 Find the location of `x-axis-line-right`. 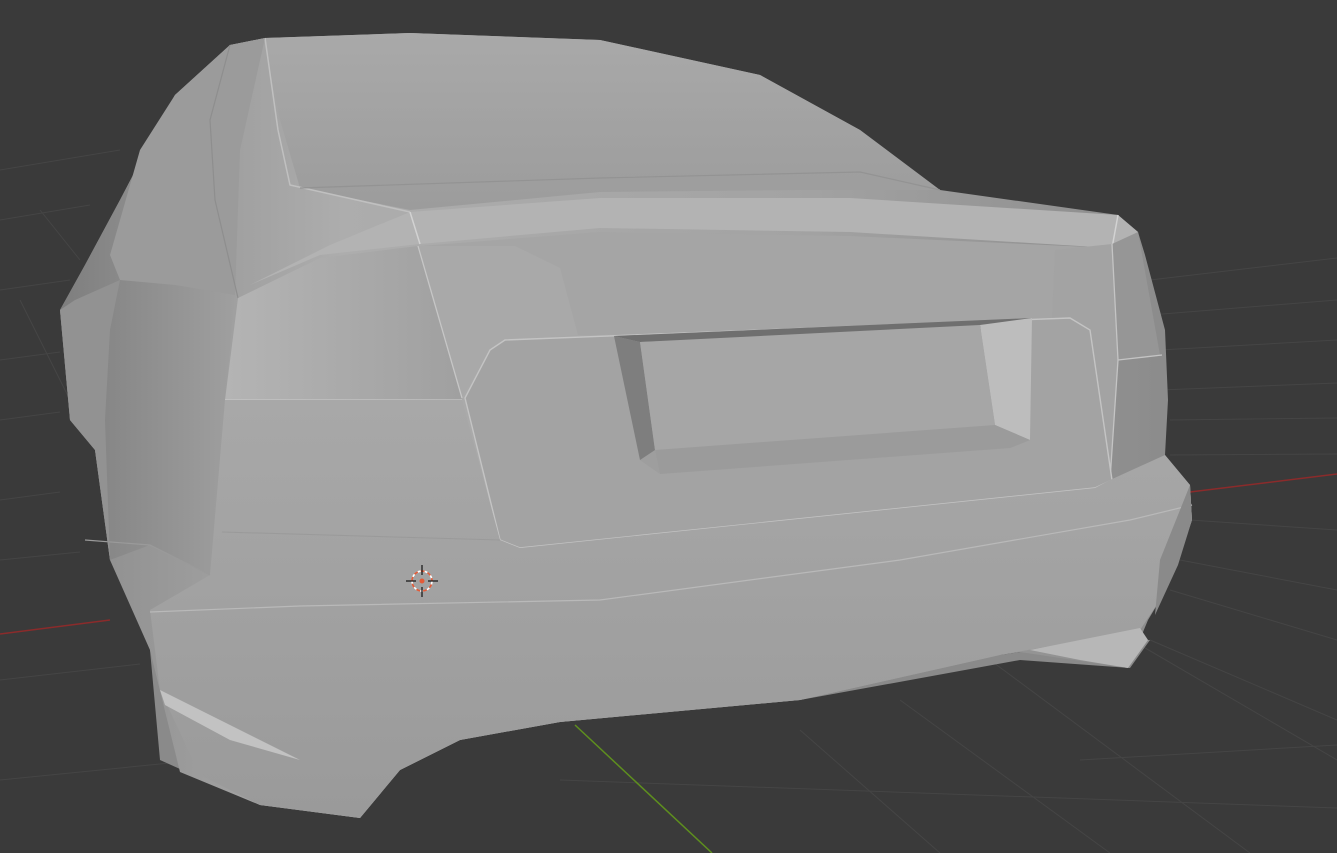

x-axis-line-right is located at coordinates (1263, 483).